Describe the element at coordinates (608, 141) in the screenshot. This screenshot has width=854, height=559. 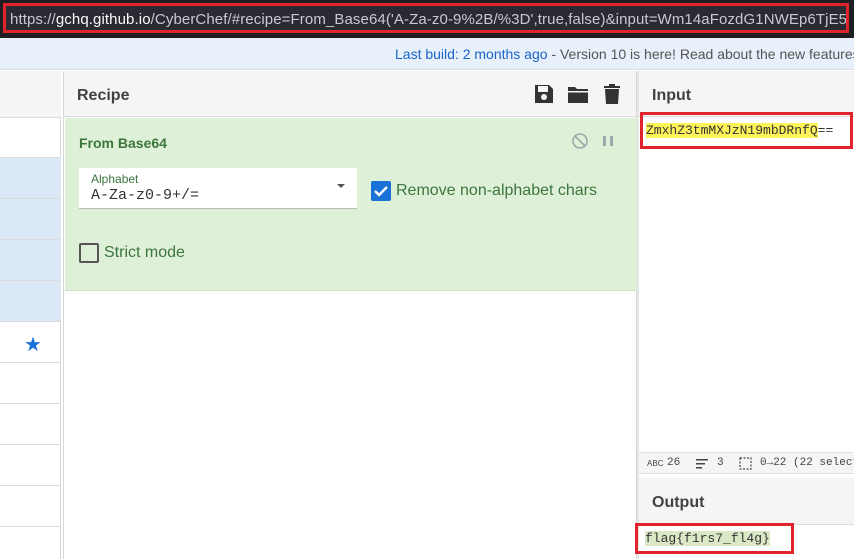
I see `pause-icon` at that location.